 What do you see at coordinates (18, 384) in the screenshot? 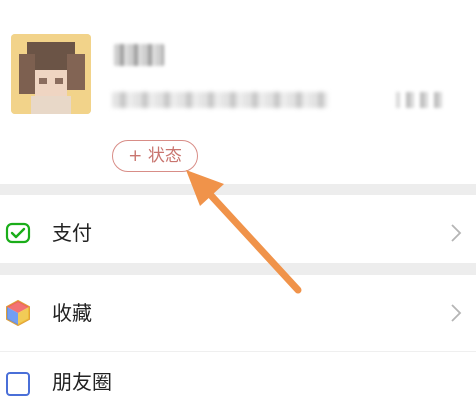
I see `moments-icon` at bounding box center [18, 384].